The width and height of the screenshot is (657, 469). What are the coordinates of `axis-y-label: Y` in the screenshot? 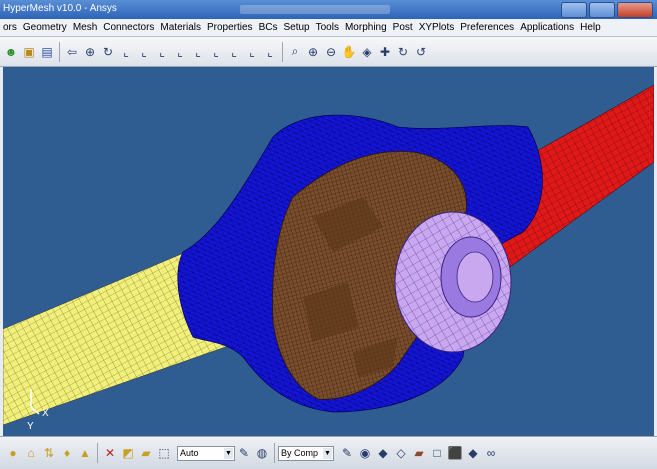 It's located at (30, 426).